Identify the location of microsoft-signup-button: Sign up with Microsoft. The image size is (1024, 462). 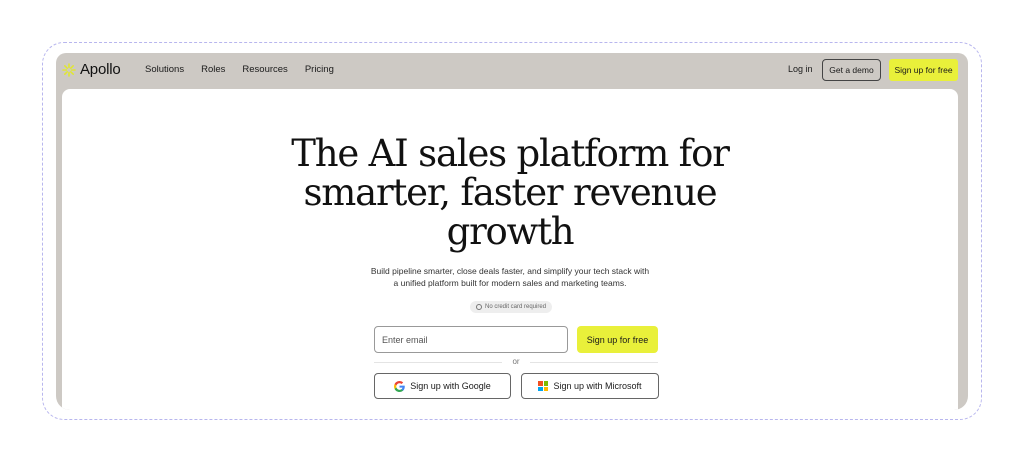
(590, 386).